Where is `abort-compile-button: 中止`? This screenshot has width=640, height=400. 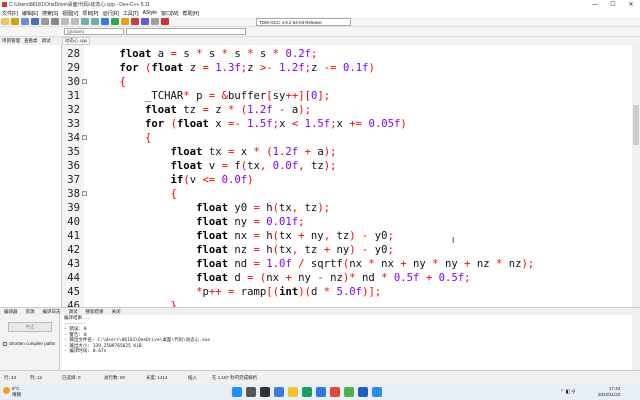 abort-compile-button: 中止 is located at coordinates (30, 327).